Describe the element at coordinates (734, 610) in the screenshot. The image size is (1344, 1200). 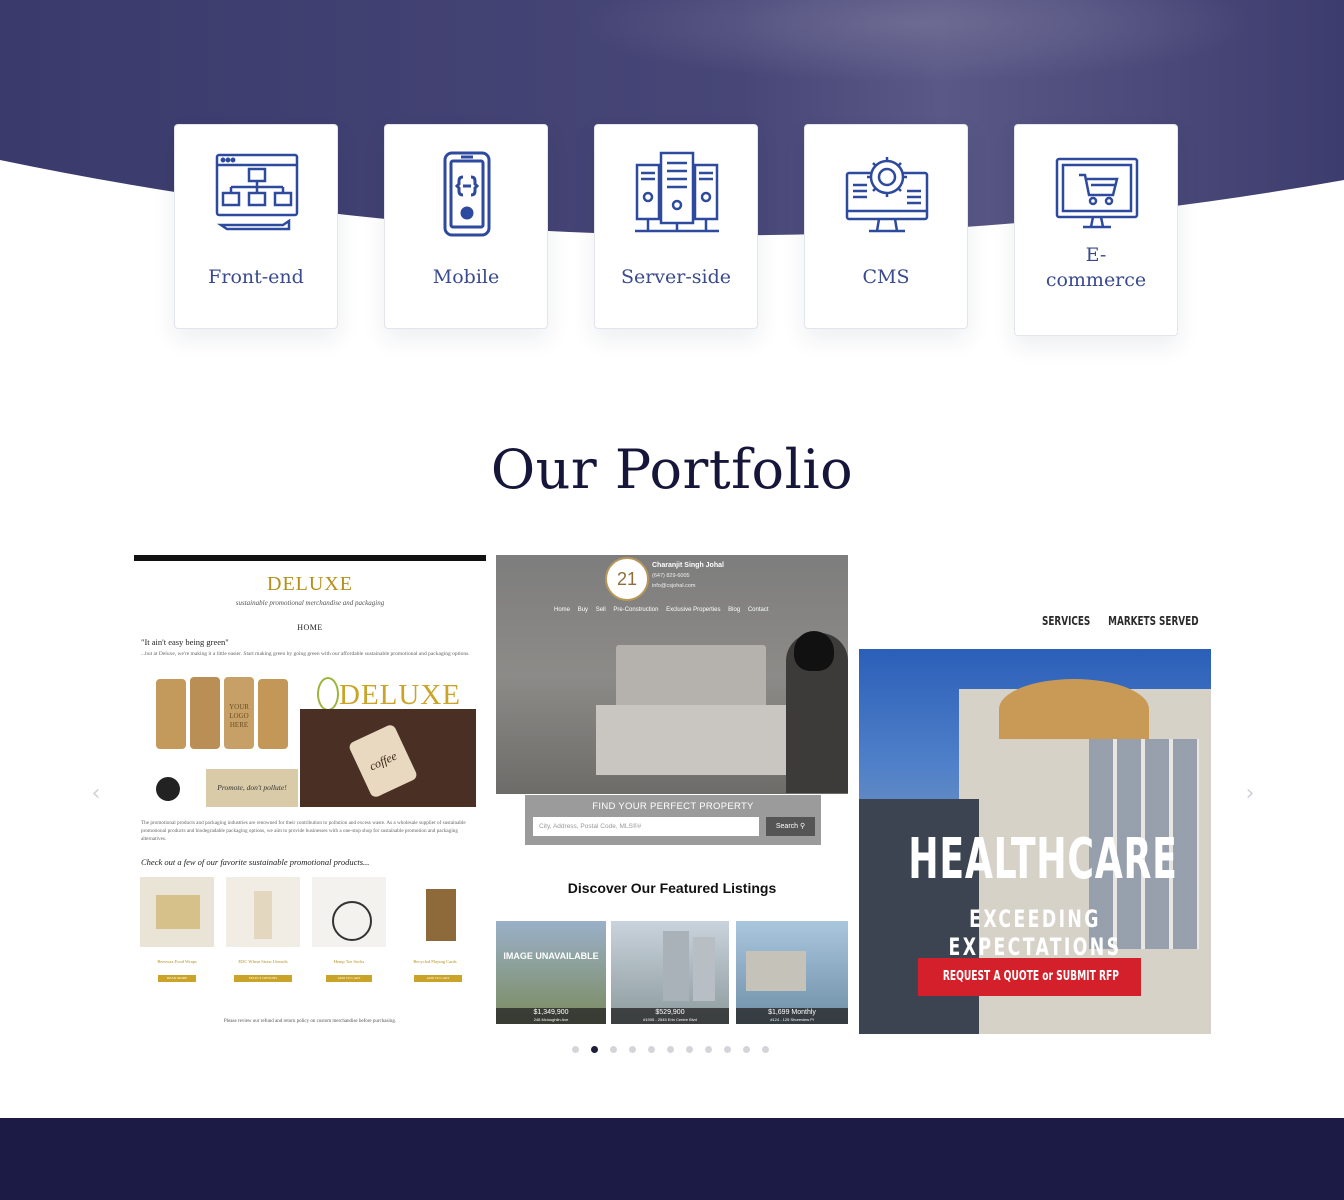
I see `nav-blog: Blog` at that location.